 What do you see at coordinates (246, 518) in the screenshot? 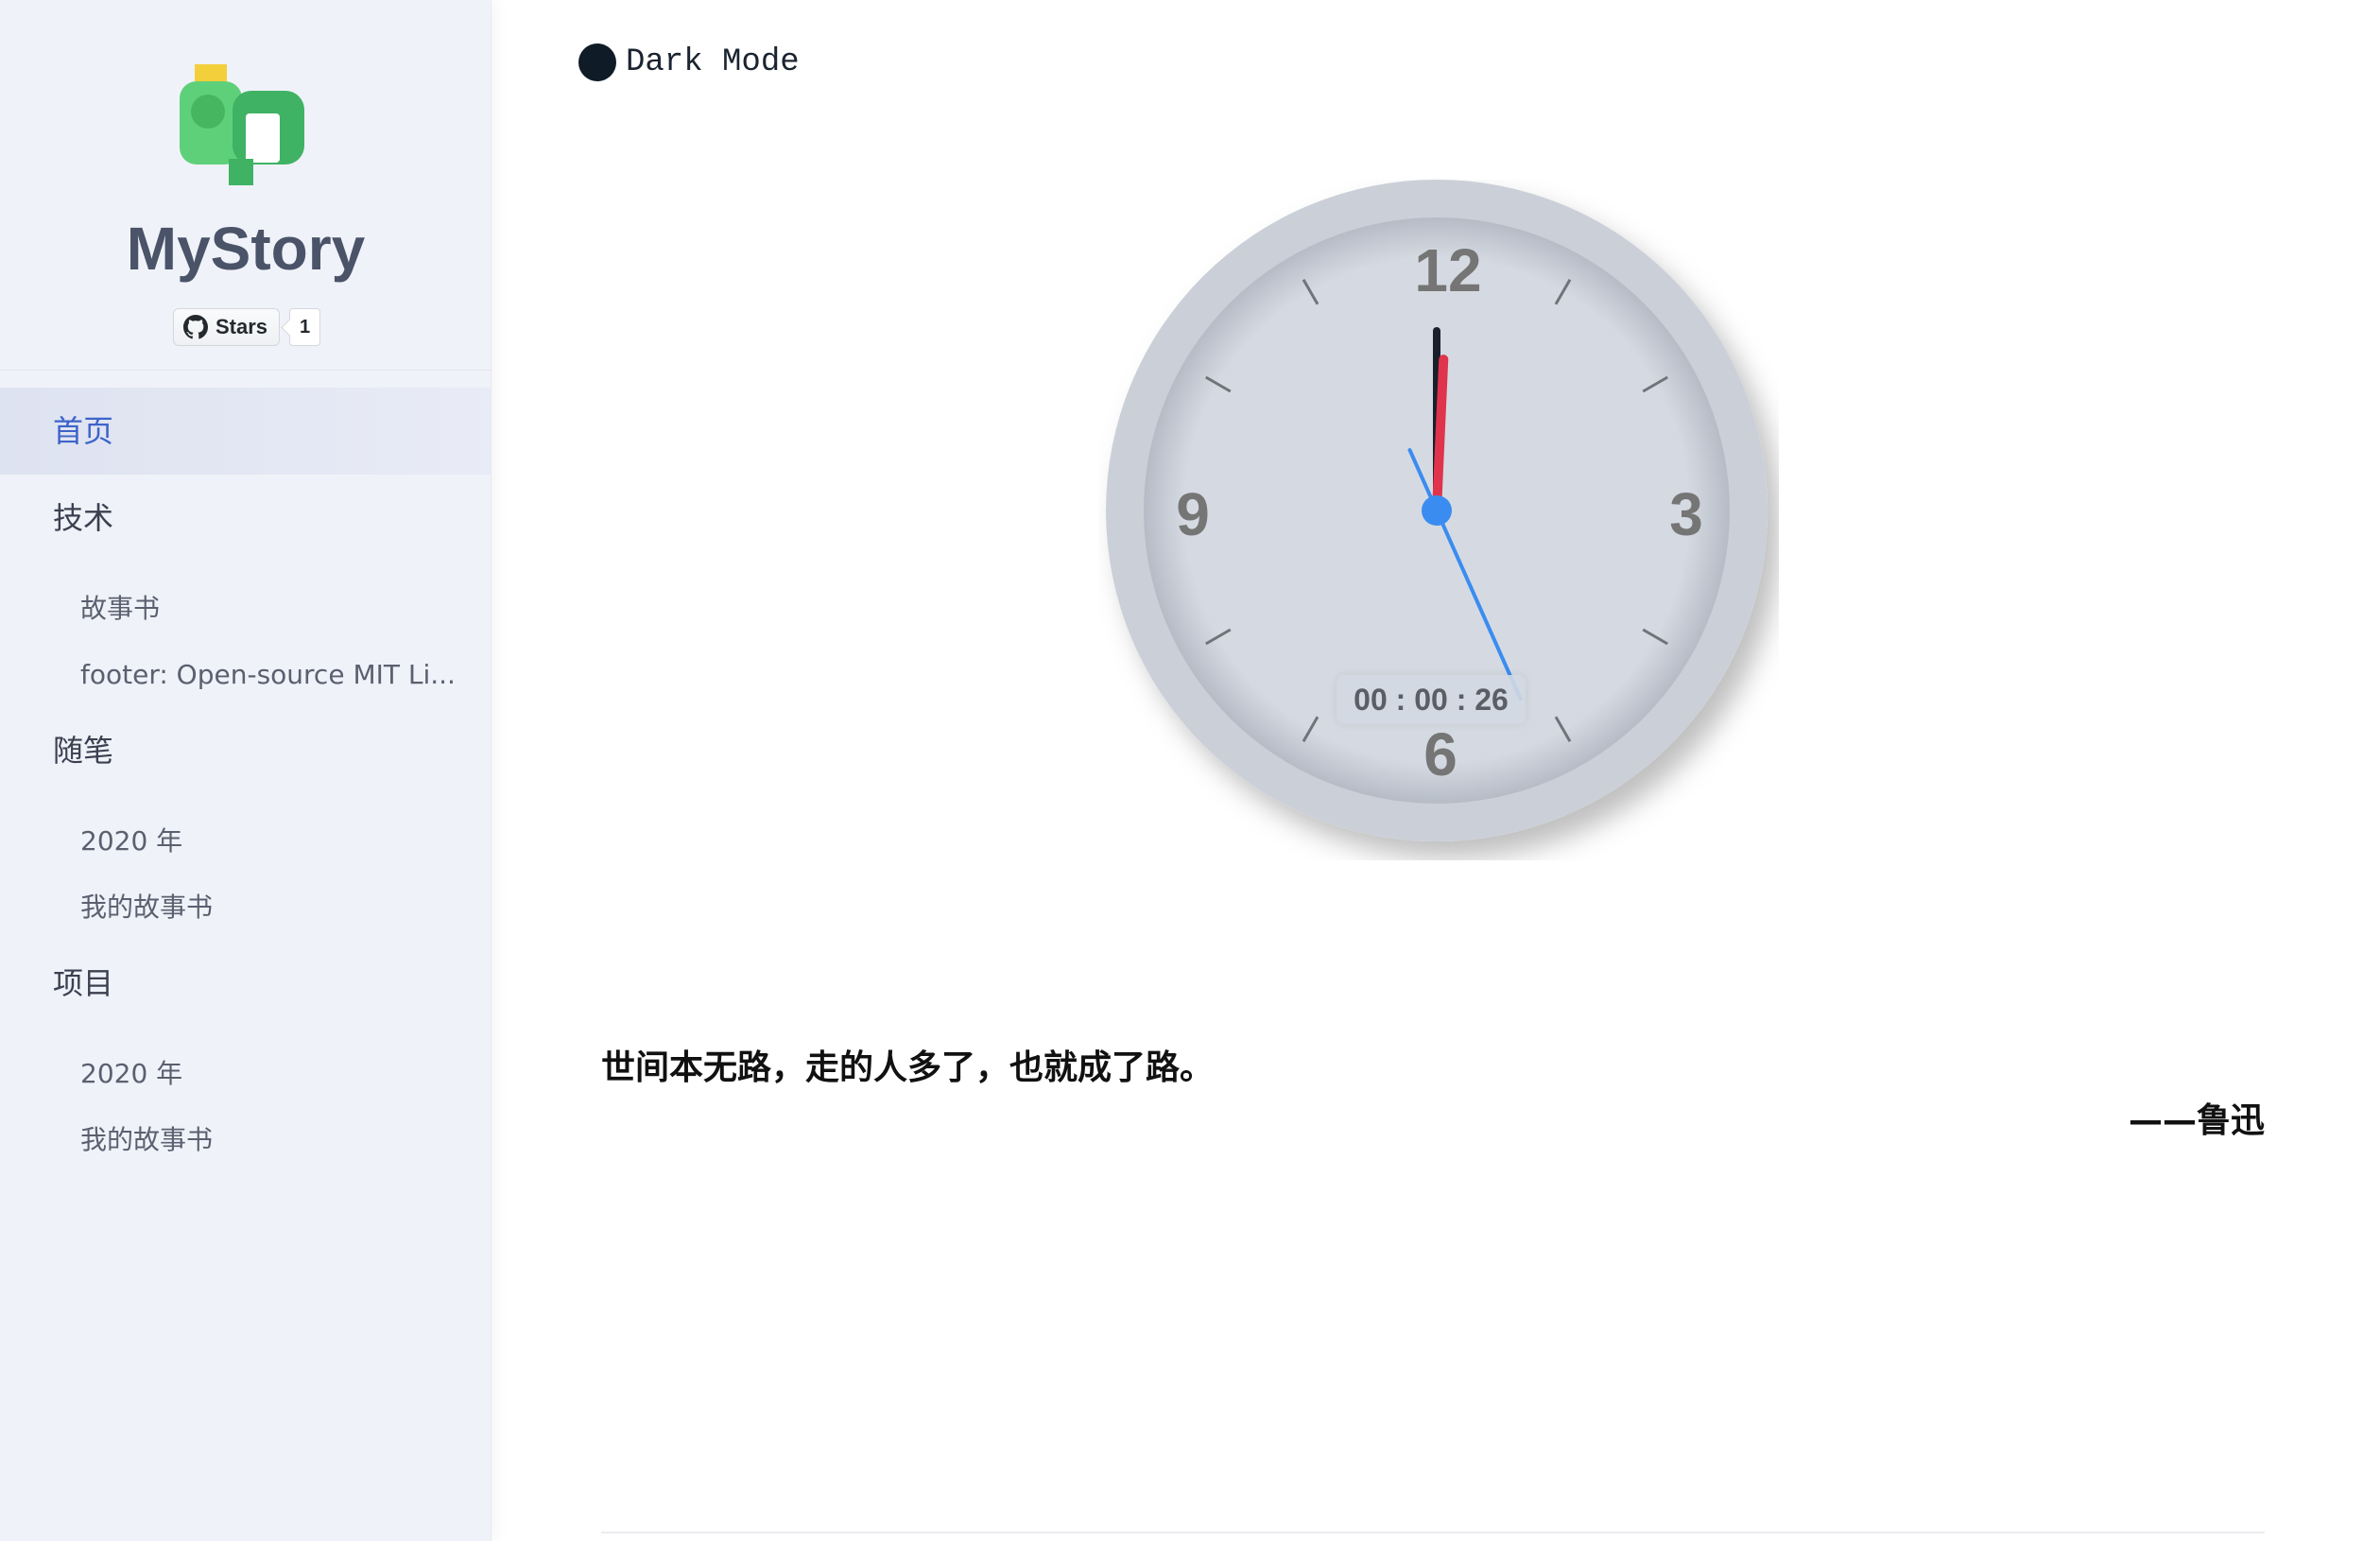
I see `sidebar-item-tech: 技术` at bounding box center [246, 518].